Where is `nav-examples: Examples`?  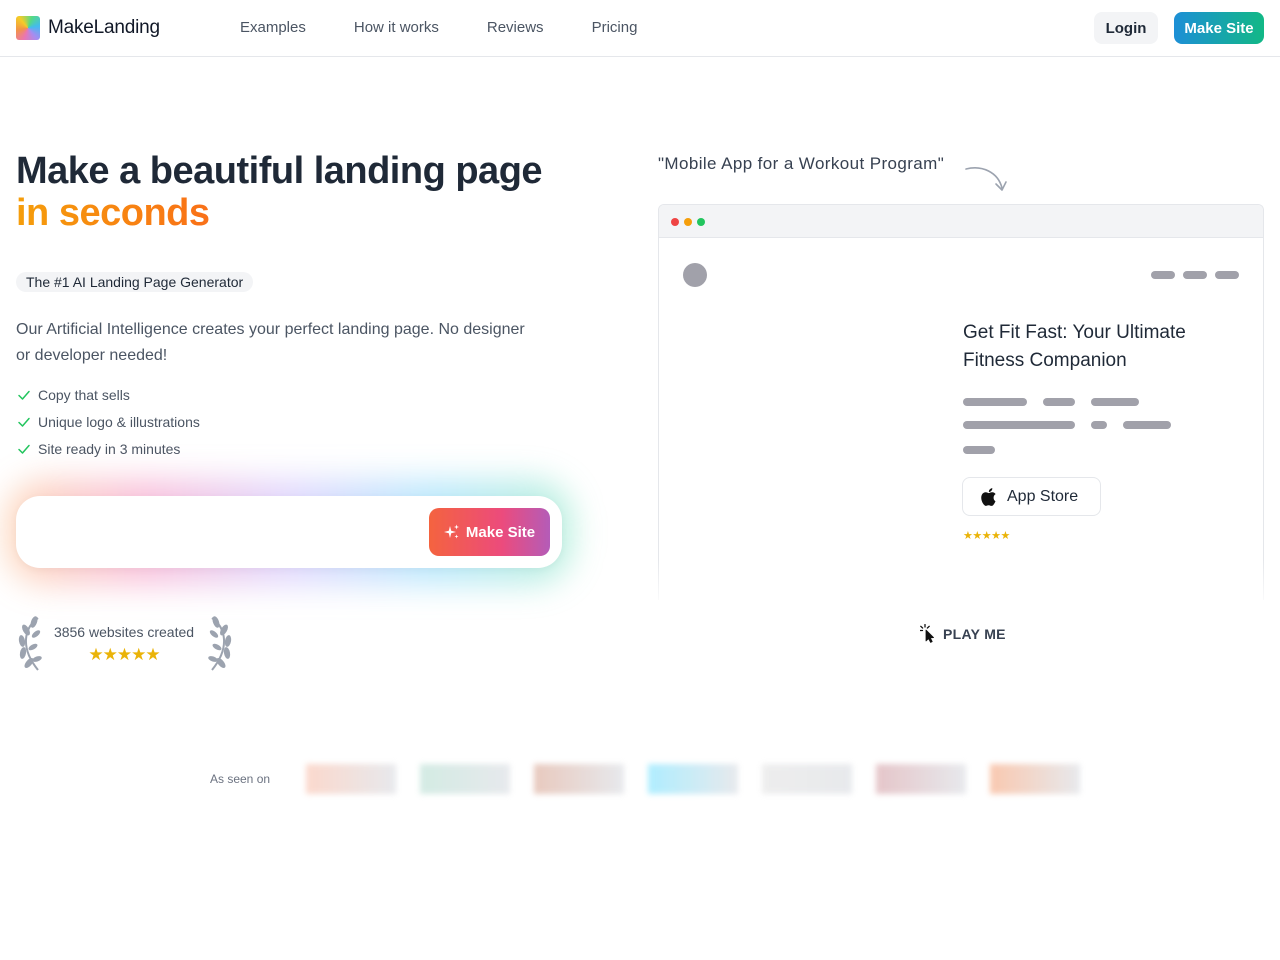 nav-examples: Examples is located at coordinates (273, 27).